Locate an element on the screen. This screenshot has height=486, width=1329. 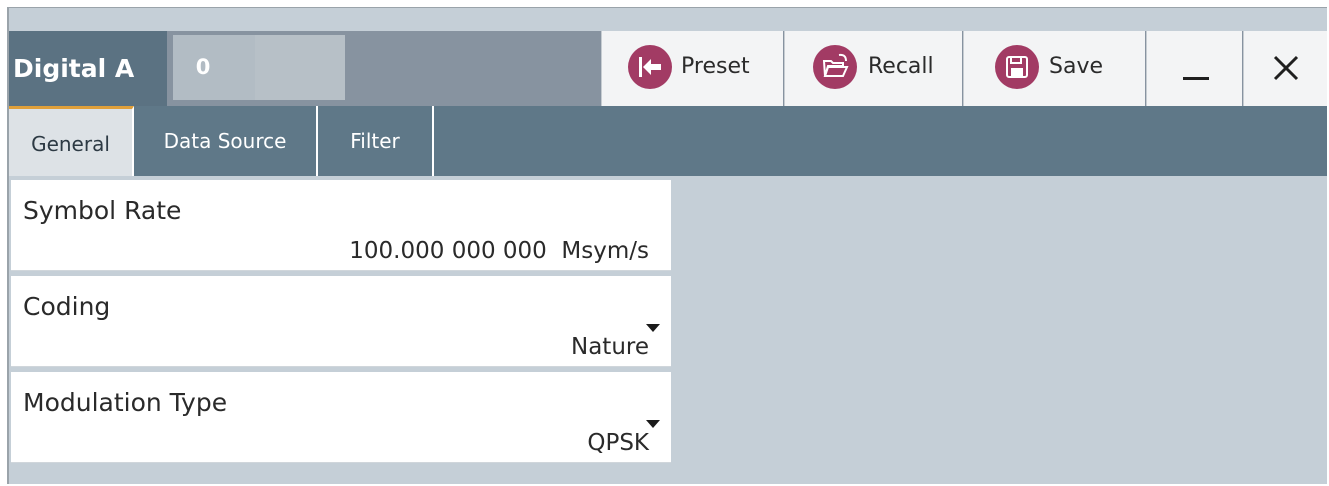
tab-general: General is located at coordinates (71, 141).